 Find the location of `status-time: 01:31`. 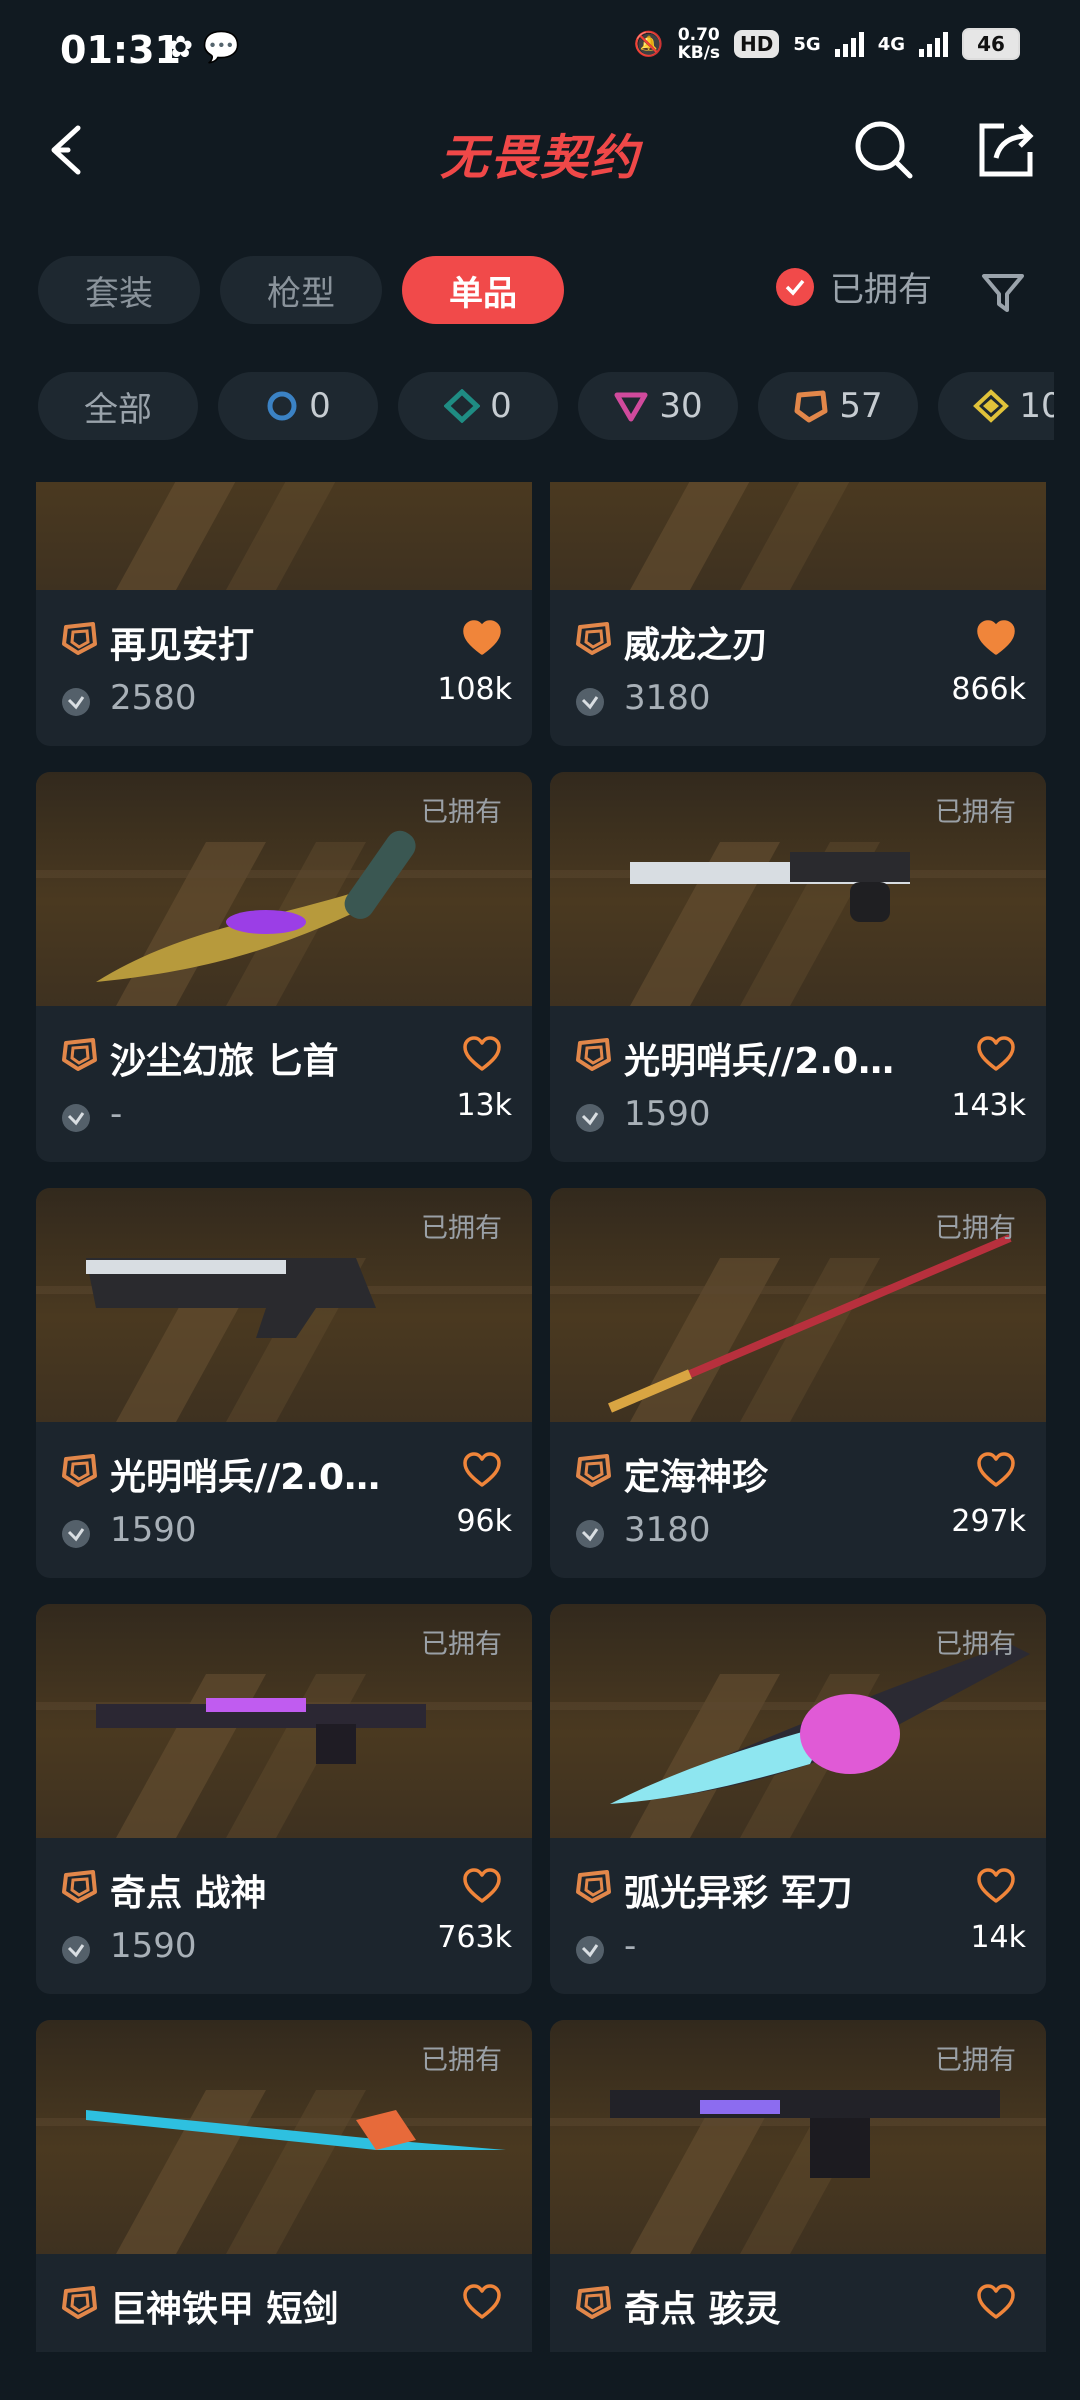

status-time: 01:31 is located at coordinates (120, 50).